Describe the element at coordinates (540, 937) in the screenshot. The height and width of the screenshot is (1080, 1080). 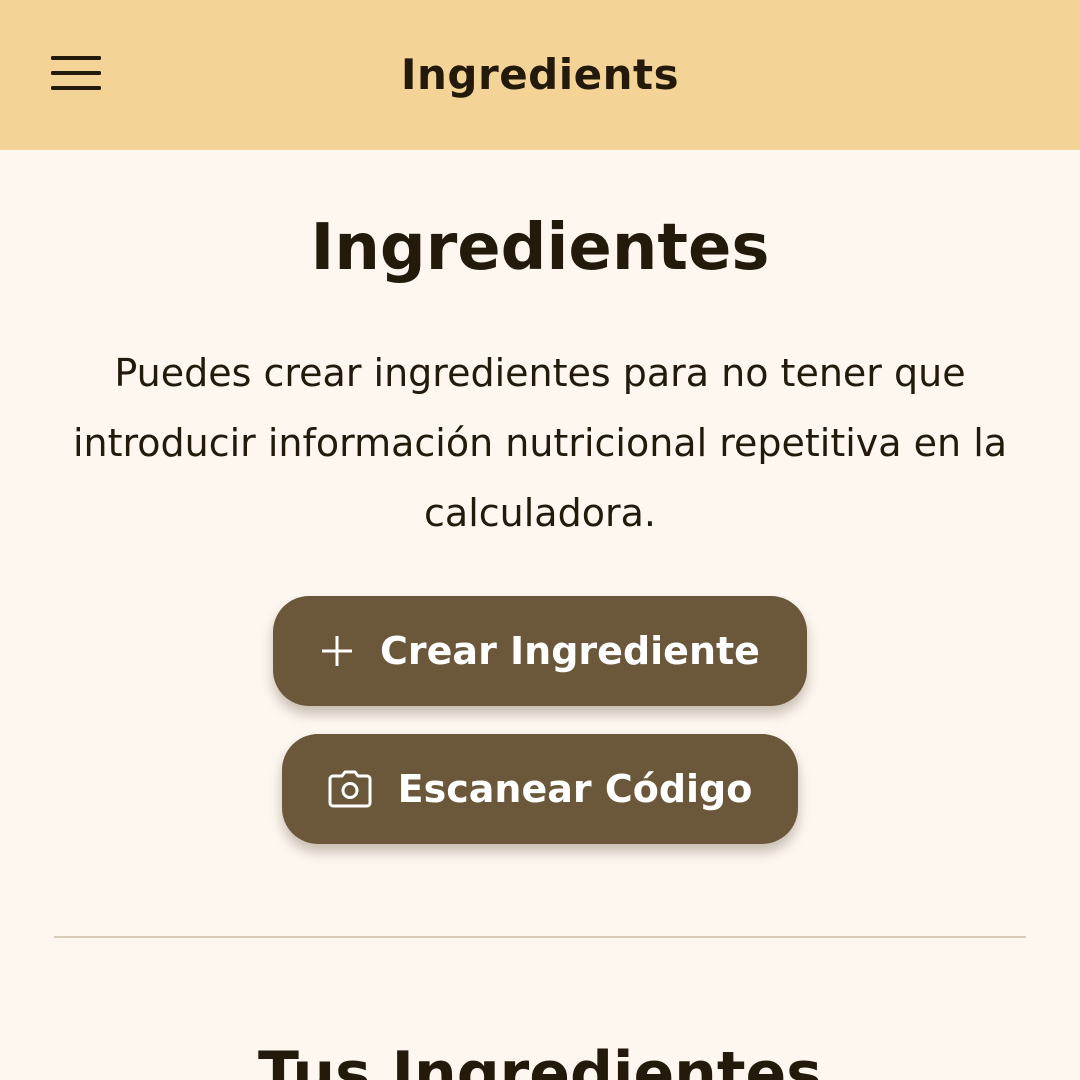
I see `section-divider` at that location.